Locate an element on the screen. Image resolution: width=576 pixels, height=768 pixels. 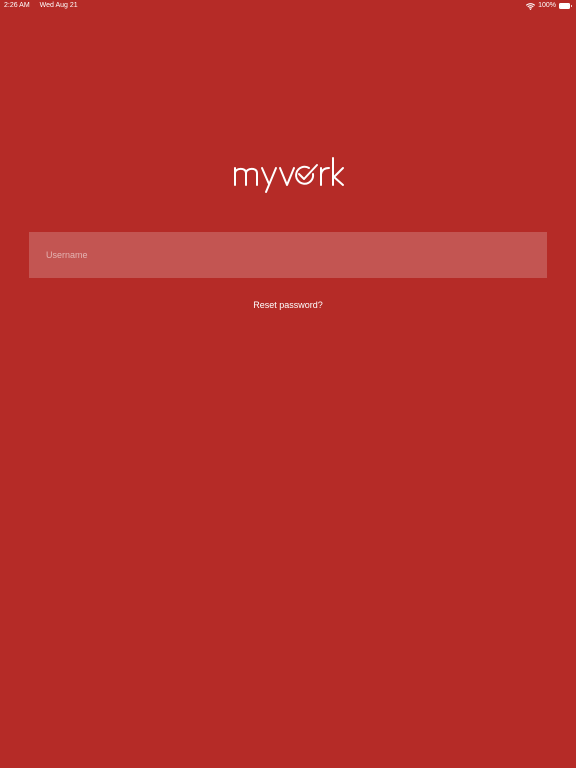
status-bar-right: 100% is located at coordinates (549, 6).